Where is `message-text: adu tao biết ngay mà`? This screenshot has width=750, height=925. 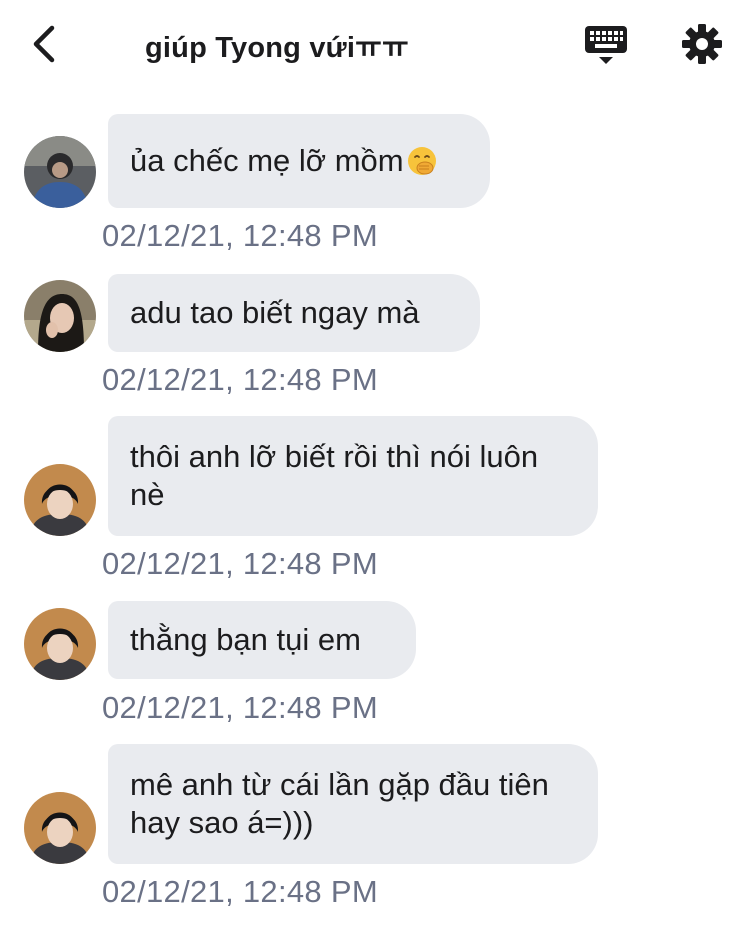 message-text: adu tao biết ngay mà is located at coordinates (275, 312).